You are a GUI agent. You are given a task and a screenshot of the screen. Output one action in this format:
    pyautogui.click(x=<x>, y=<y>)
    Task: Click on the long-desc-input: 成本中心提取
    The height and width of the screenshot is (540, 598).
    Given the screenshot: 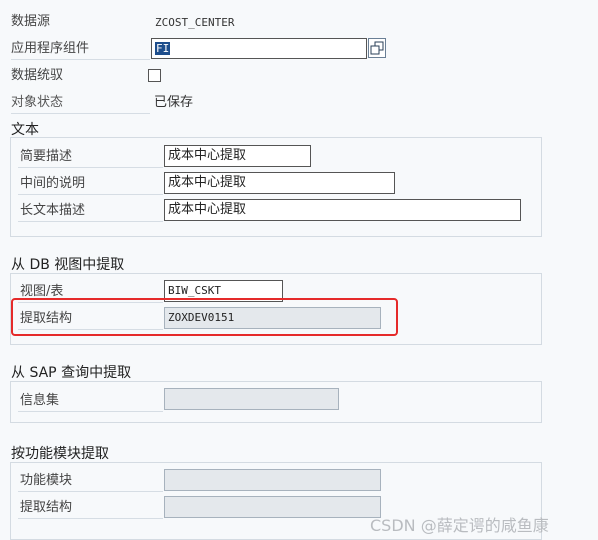 What is the action you would take?
    pyautogui.click(x=342, y=210)
    